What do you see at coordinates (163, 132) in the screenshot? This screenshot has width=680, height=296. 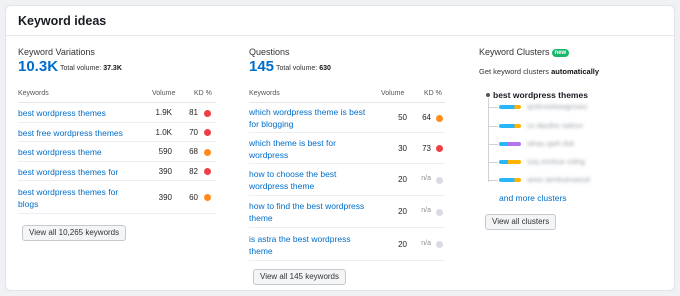 I see `volume-value: 1.0K` at bounding box center [163, 132].